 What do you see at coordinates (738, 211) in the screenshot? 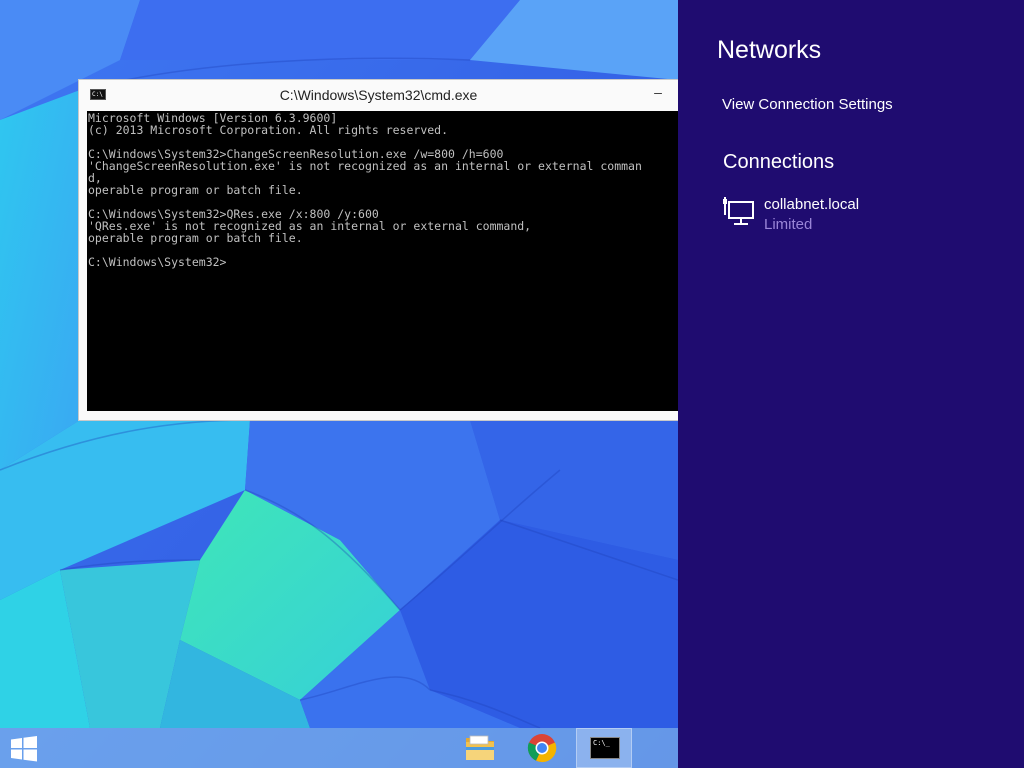
I see `wired-network-icon` at bounding box center [738, 211].